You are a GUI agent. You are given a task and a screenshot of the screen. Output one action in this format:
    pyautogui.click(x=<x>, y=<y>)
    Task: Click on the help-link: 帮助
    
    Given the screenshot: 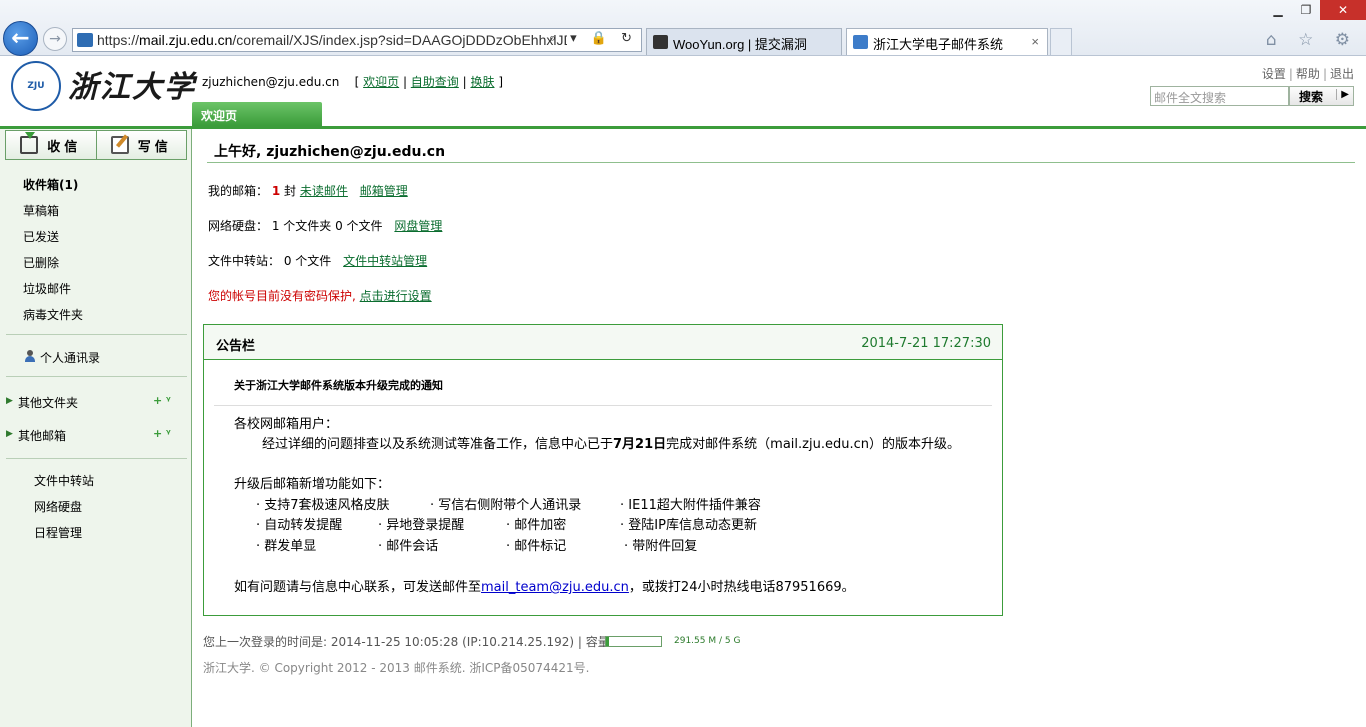 What is the action you would take?
    pyautogui.click(x=1308, y=74)
    